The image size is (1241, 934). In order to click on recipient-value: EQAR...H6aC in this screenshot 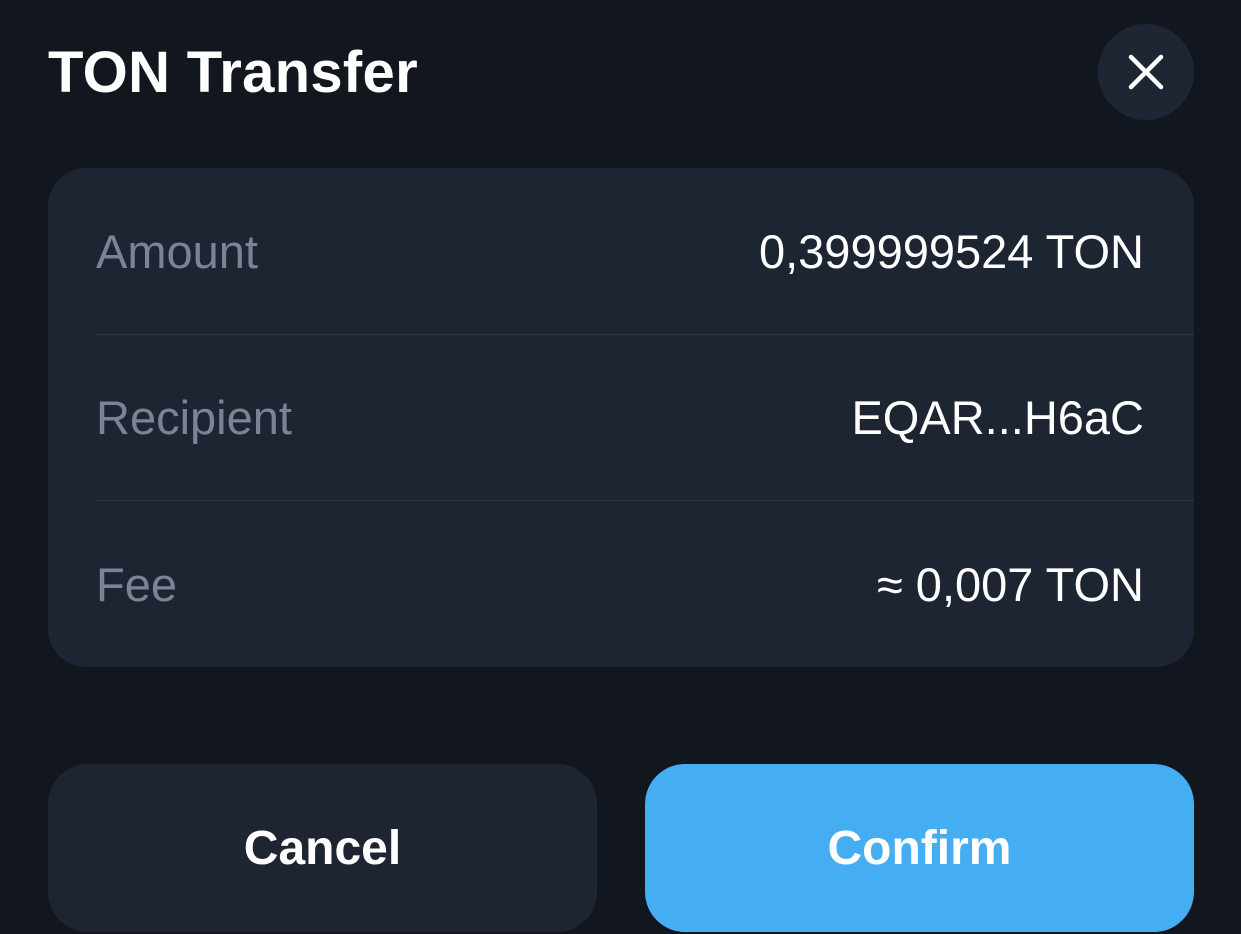, I will do `click(997, 417)`.